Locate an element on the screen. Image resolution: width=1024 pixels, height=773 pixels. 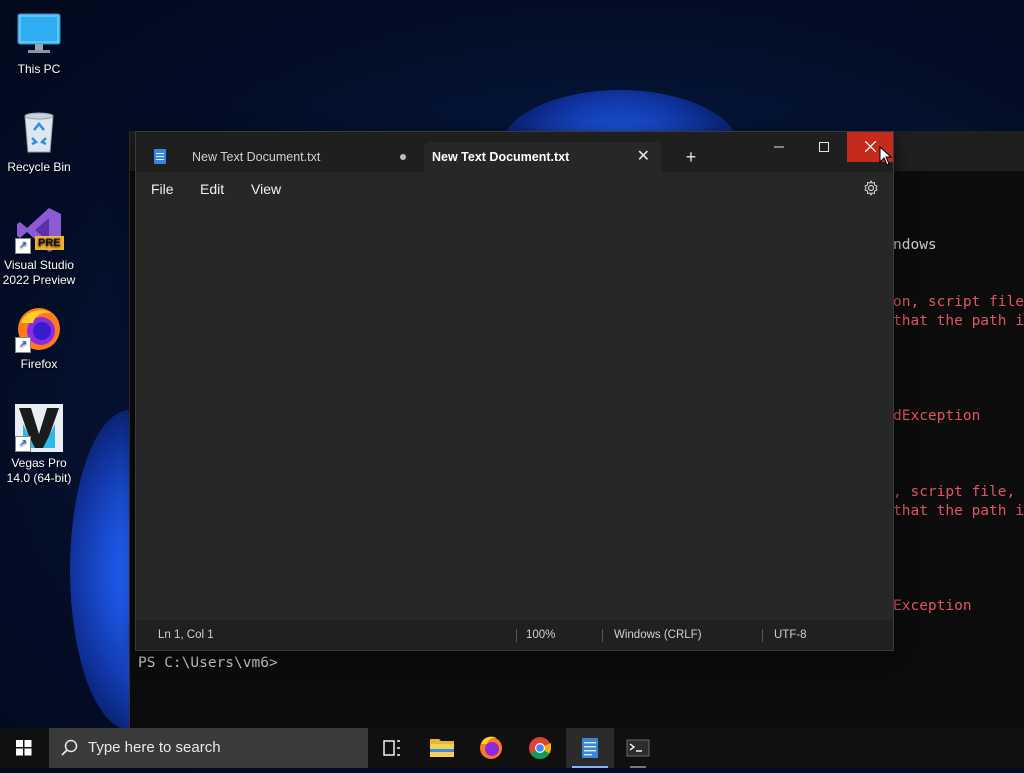
desktop-icon-label: 2022 Preview is located at coordinates (39, 280).